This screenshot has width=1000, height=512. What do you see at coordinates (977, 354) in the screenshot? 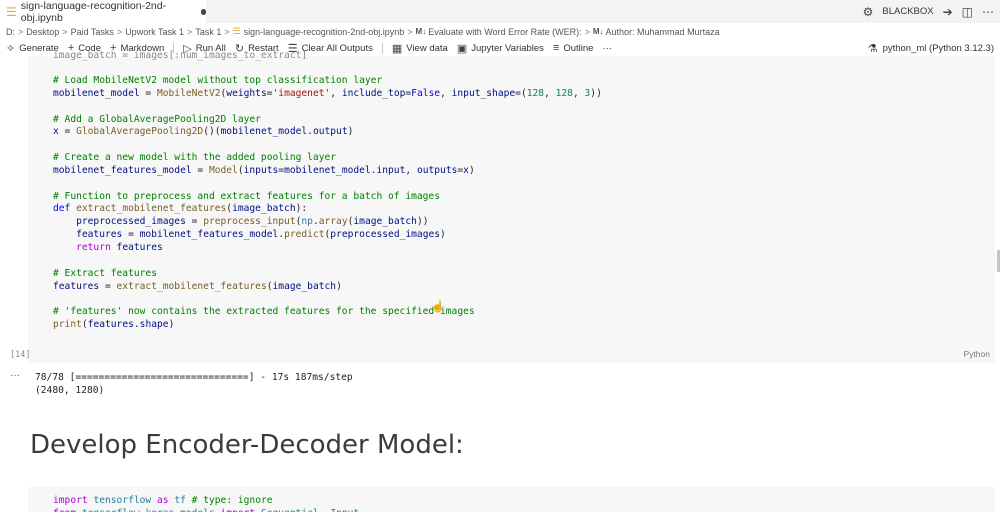
I see `cell-language-indicator: Python` at bounding box center [977, 354].